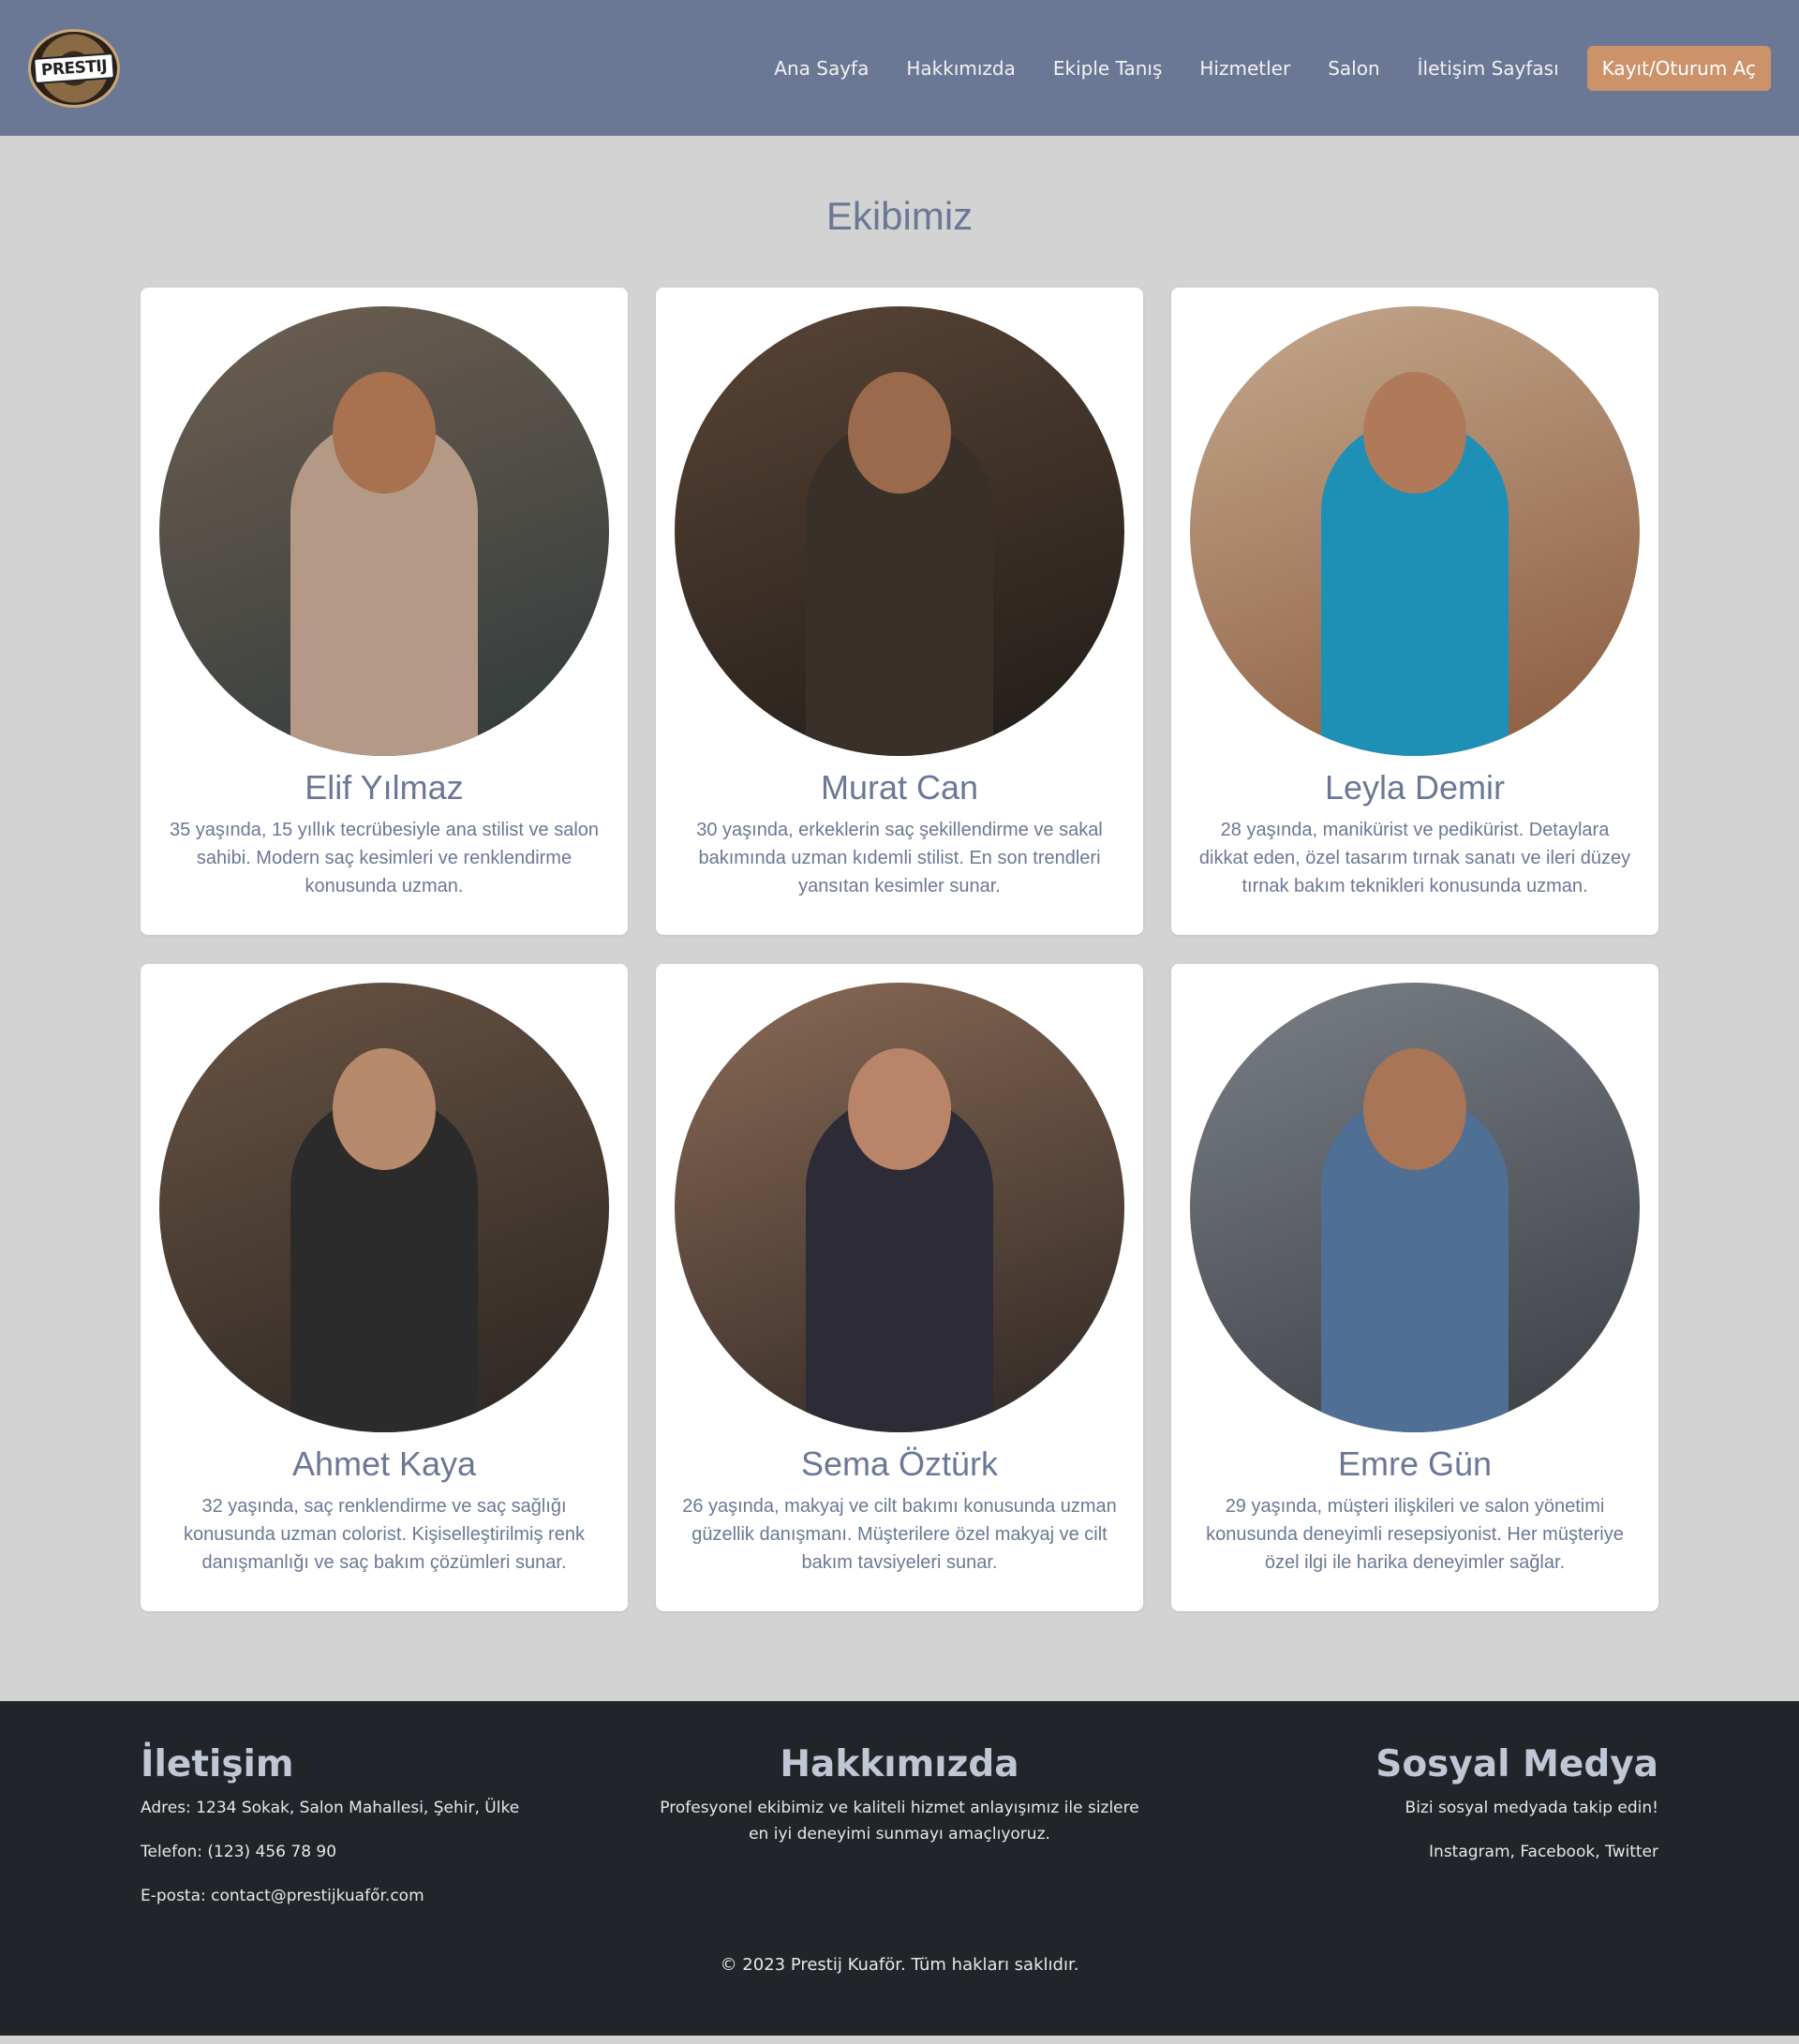 This screenshot has width=1799, height=2044. What do you see at coordinates (899, 216) in the screenshot?
I see `page-title: Ekibimiz` at bounding box center [899, 216].